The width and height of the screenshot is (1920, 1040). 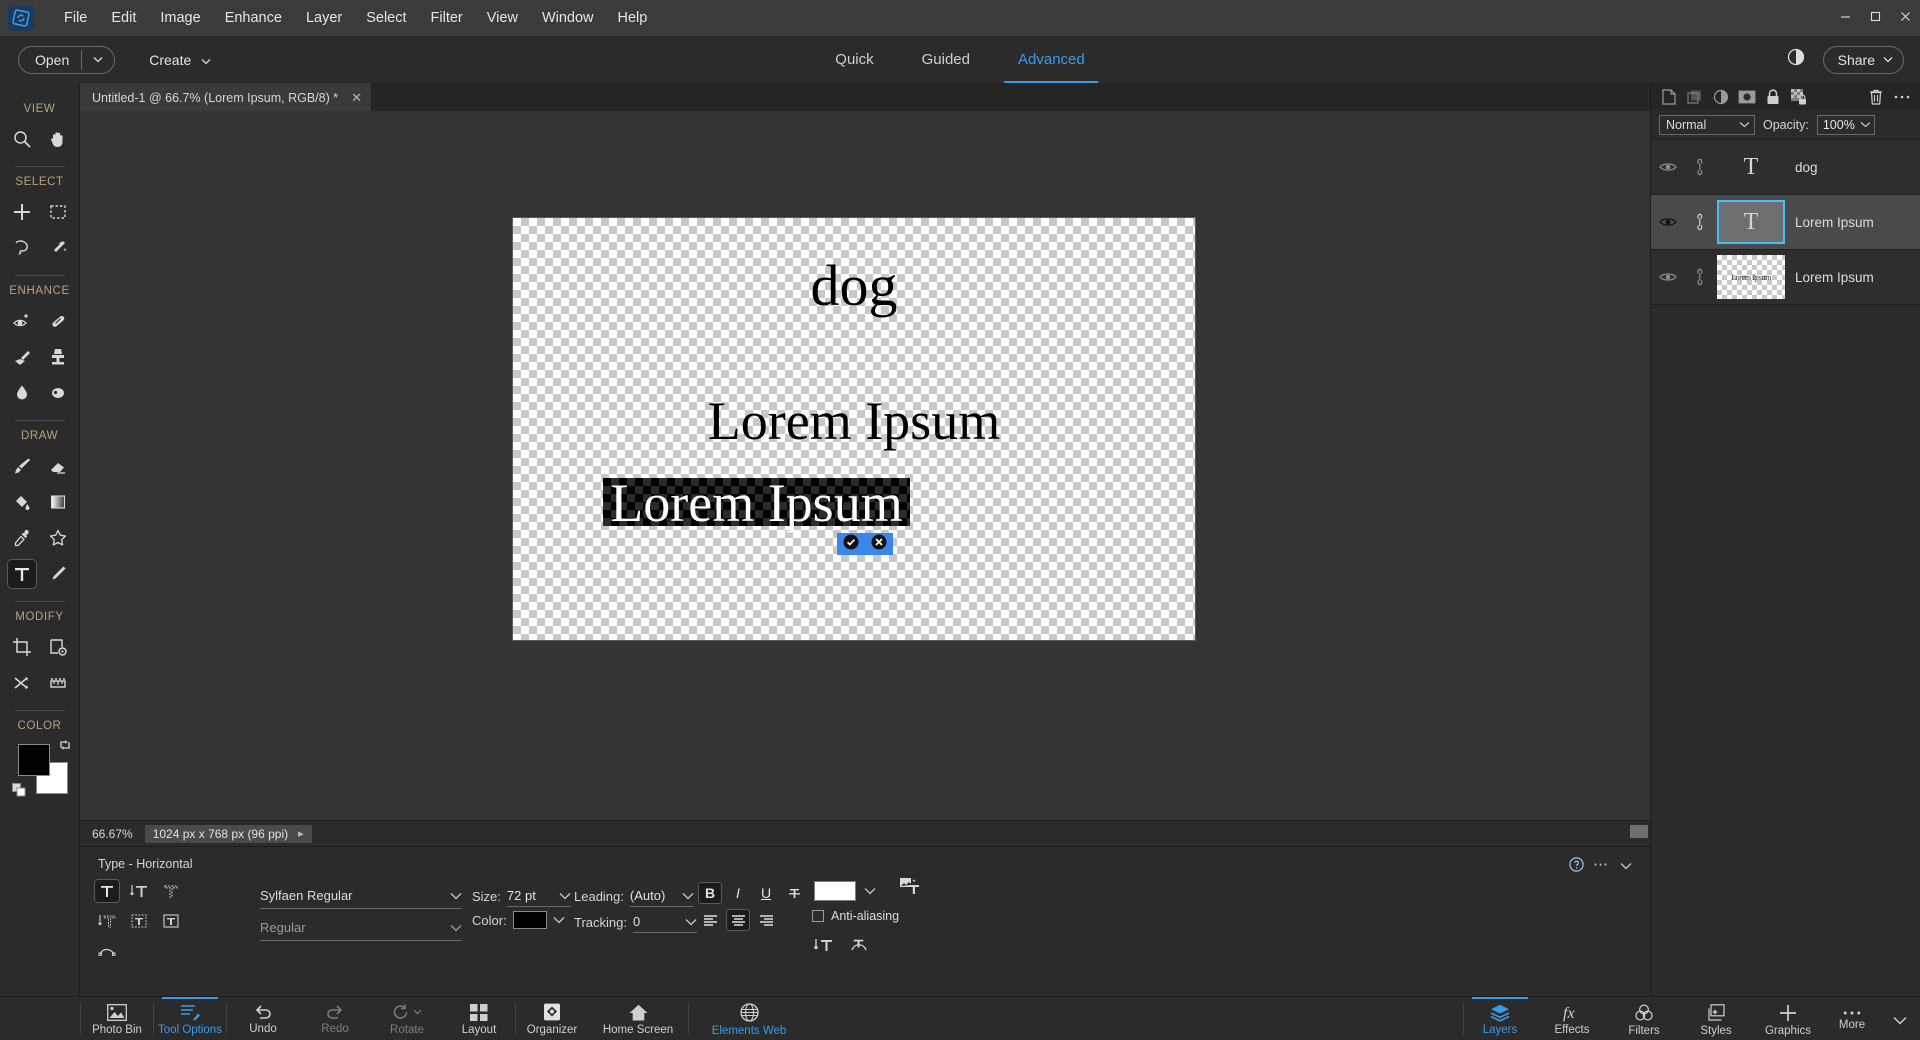 What do you see at coordinates (1600, 864) in the screenshot?
I see `more-dots-icon: ⋯` at bounding box center [1600, 864].